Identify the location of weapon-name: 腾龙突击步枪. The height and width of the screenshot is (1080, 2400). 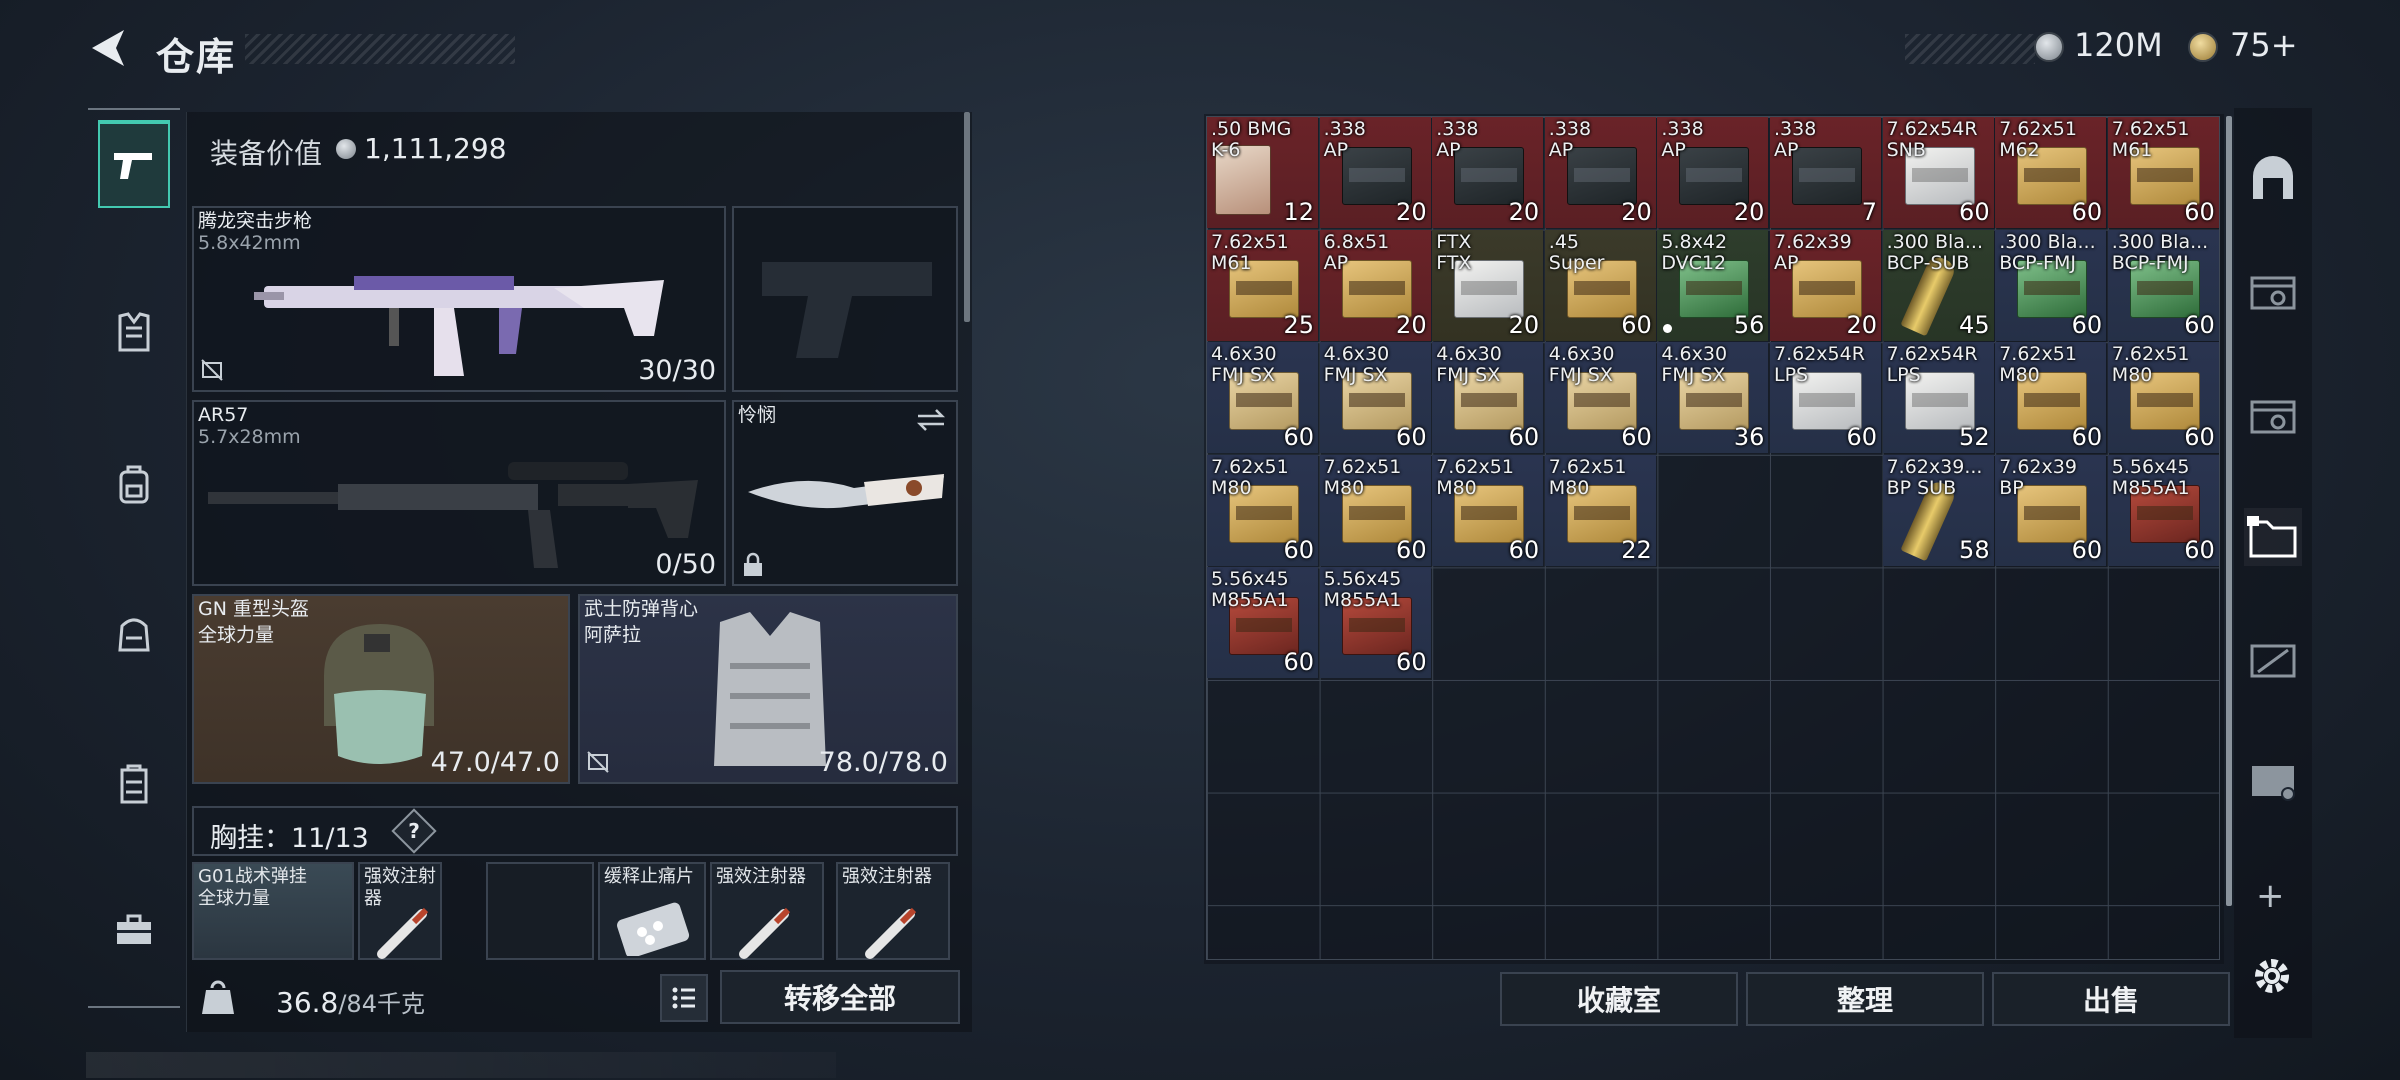
(255, 221).